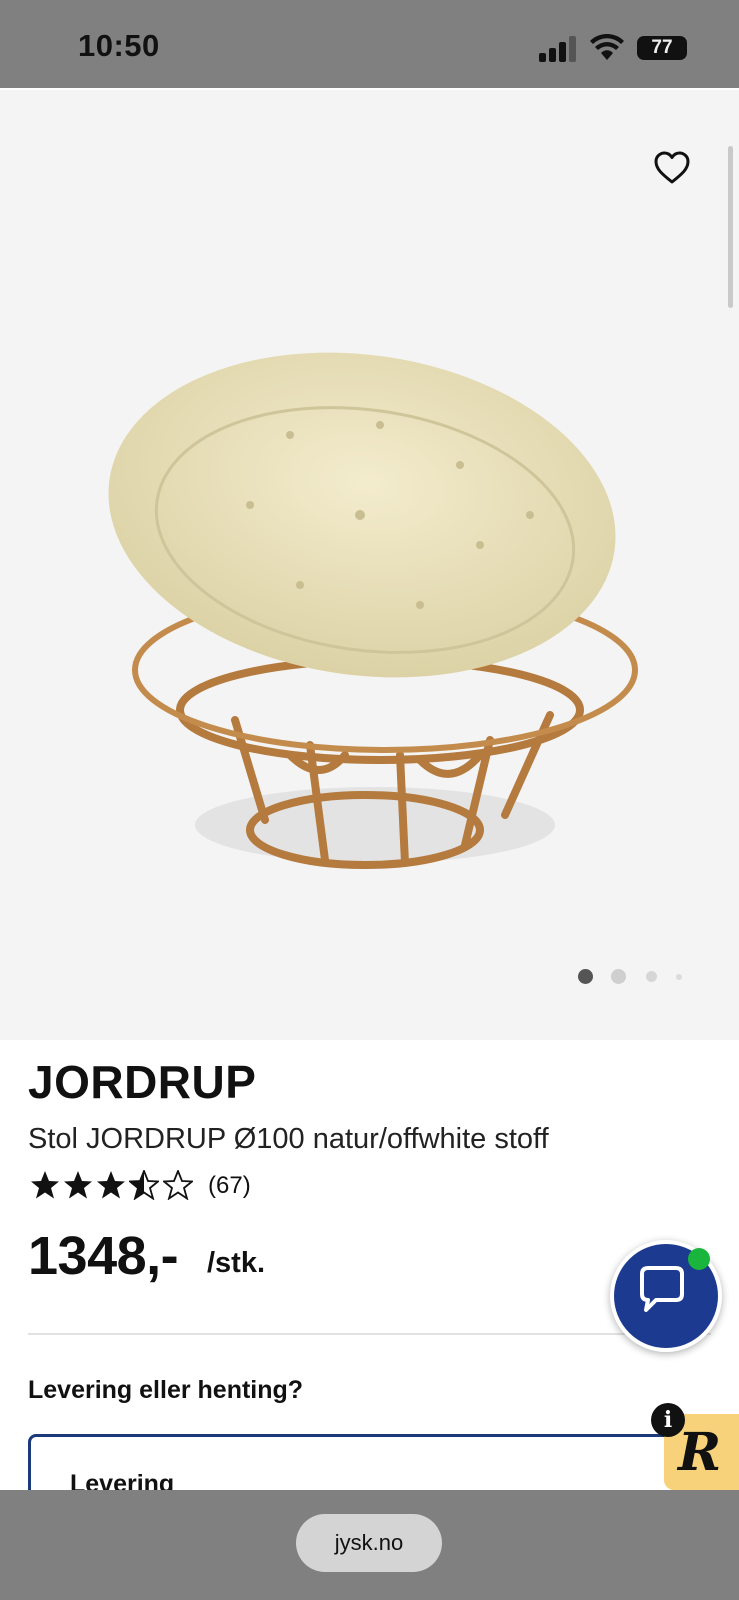  What do you see at coordinates (662, 48) in the screenshot?
I see `battery-icon: 77` at bounding box center [662, 48].